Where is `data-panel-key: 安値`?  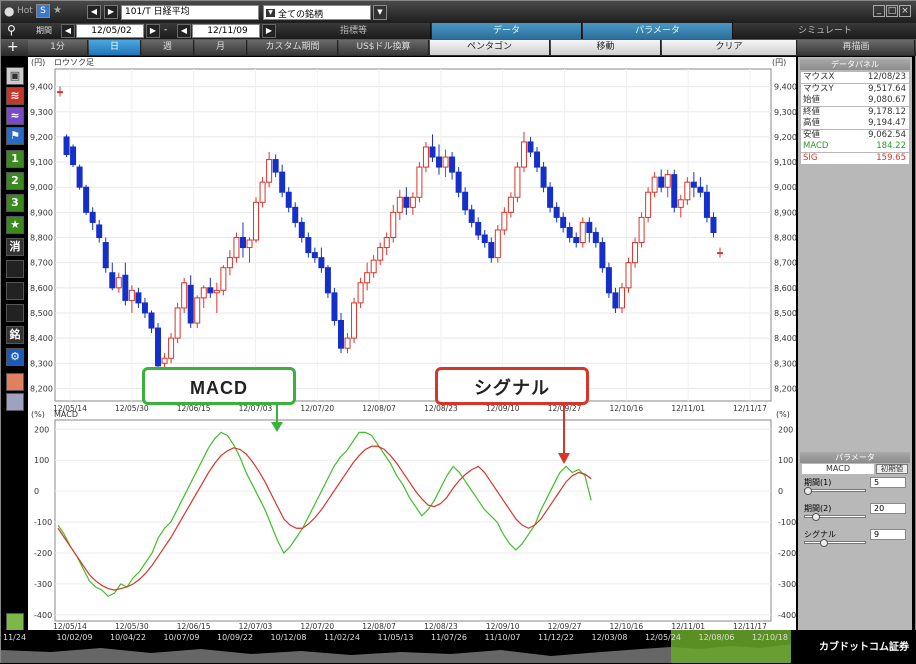 data-panel-key: 安値 is located at coordinates (812, 134).